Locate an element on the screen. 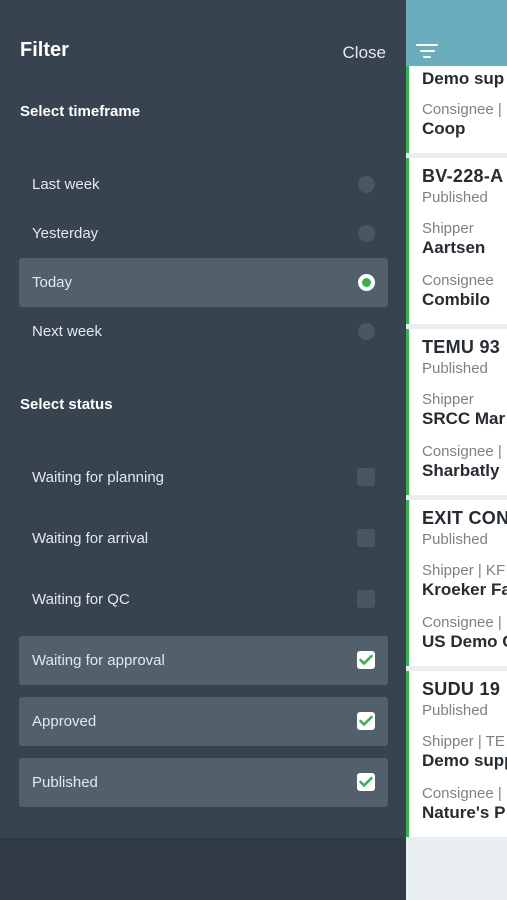  card-ref-partial: Demo sup is located at coordinates (463, 78).